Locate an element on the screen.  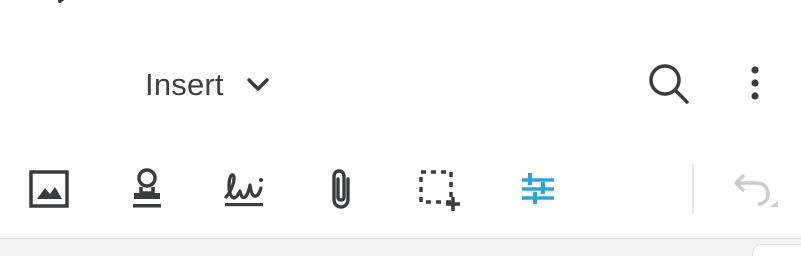
back-arrow-icon is located at coordinates (64, 3).